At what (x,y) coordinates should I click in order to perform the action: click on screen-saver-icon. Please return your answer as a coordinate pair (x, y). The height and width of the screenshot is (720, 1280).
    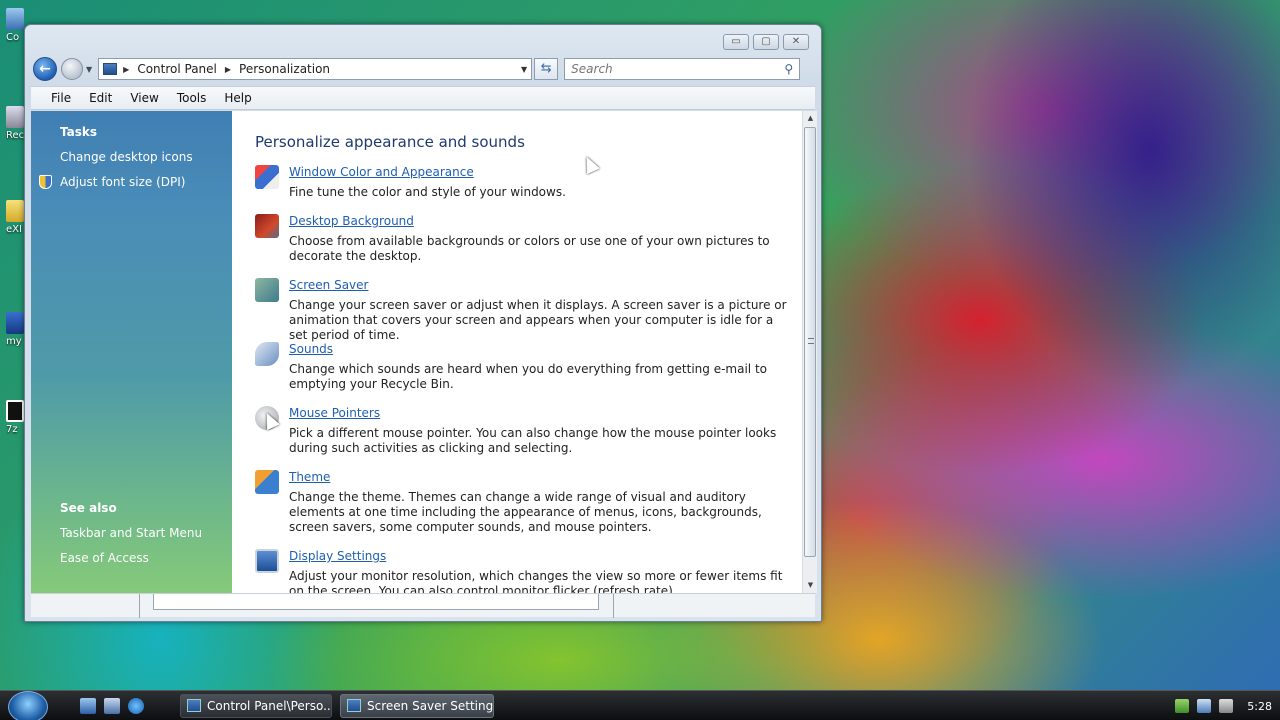
    Looking at the image, I should click on (267, 290).